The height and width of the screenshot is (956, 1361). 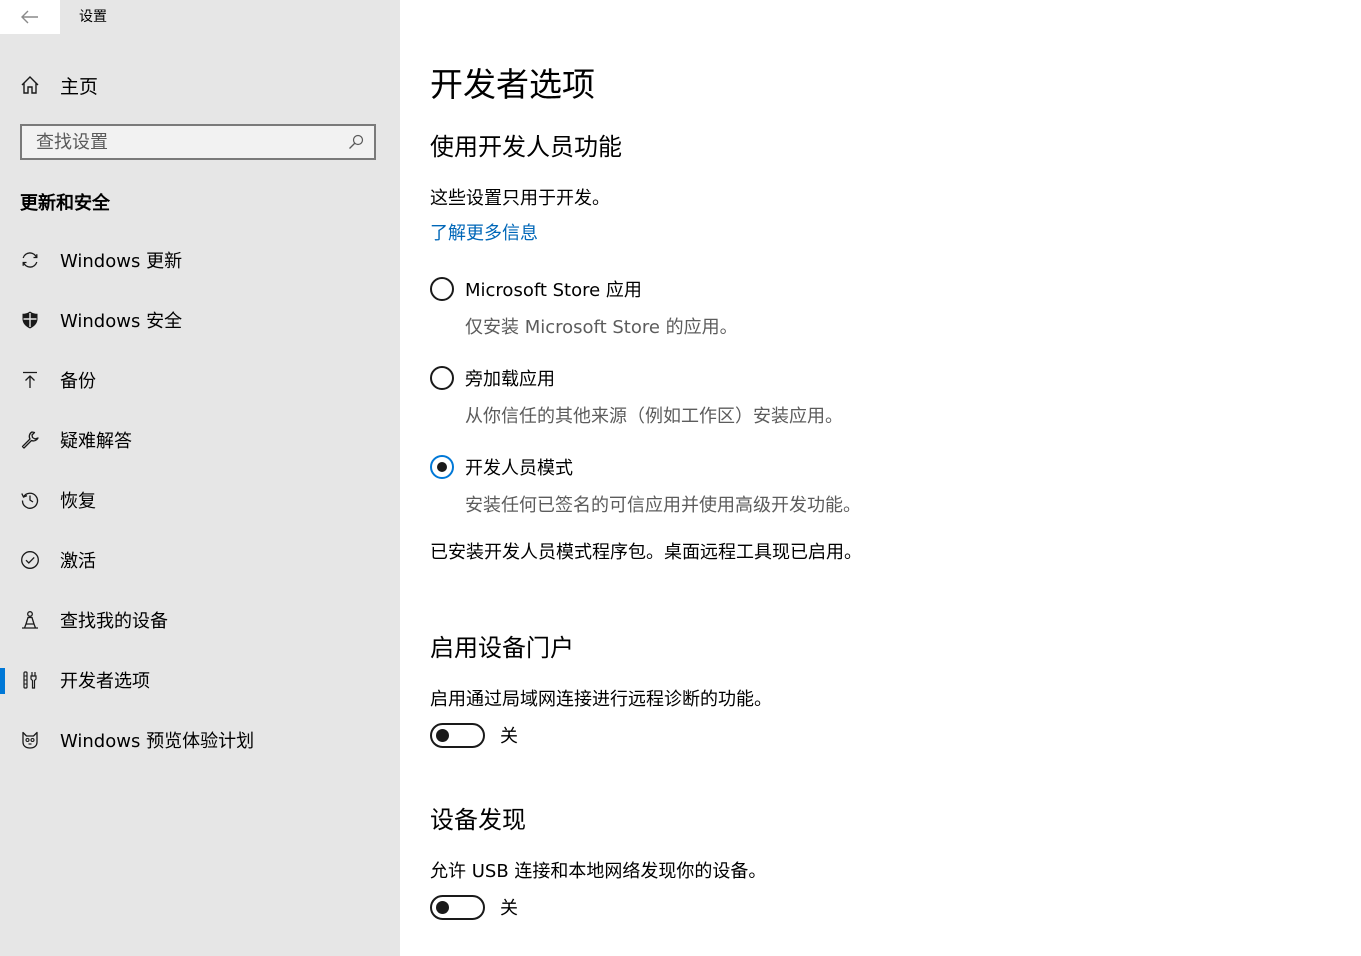 I want to click on back-arrow-icon, so click(x=29, y=17).